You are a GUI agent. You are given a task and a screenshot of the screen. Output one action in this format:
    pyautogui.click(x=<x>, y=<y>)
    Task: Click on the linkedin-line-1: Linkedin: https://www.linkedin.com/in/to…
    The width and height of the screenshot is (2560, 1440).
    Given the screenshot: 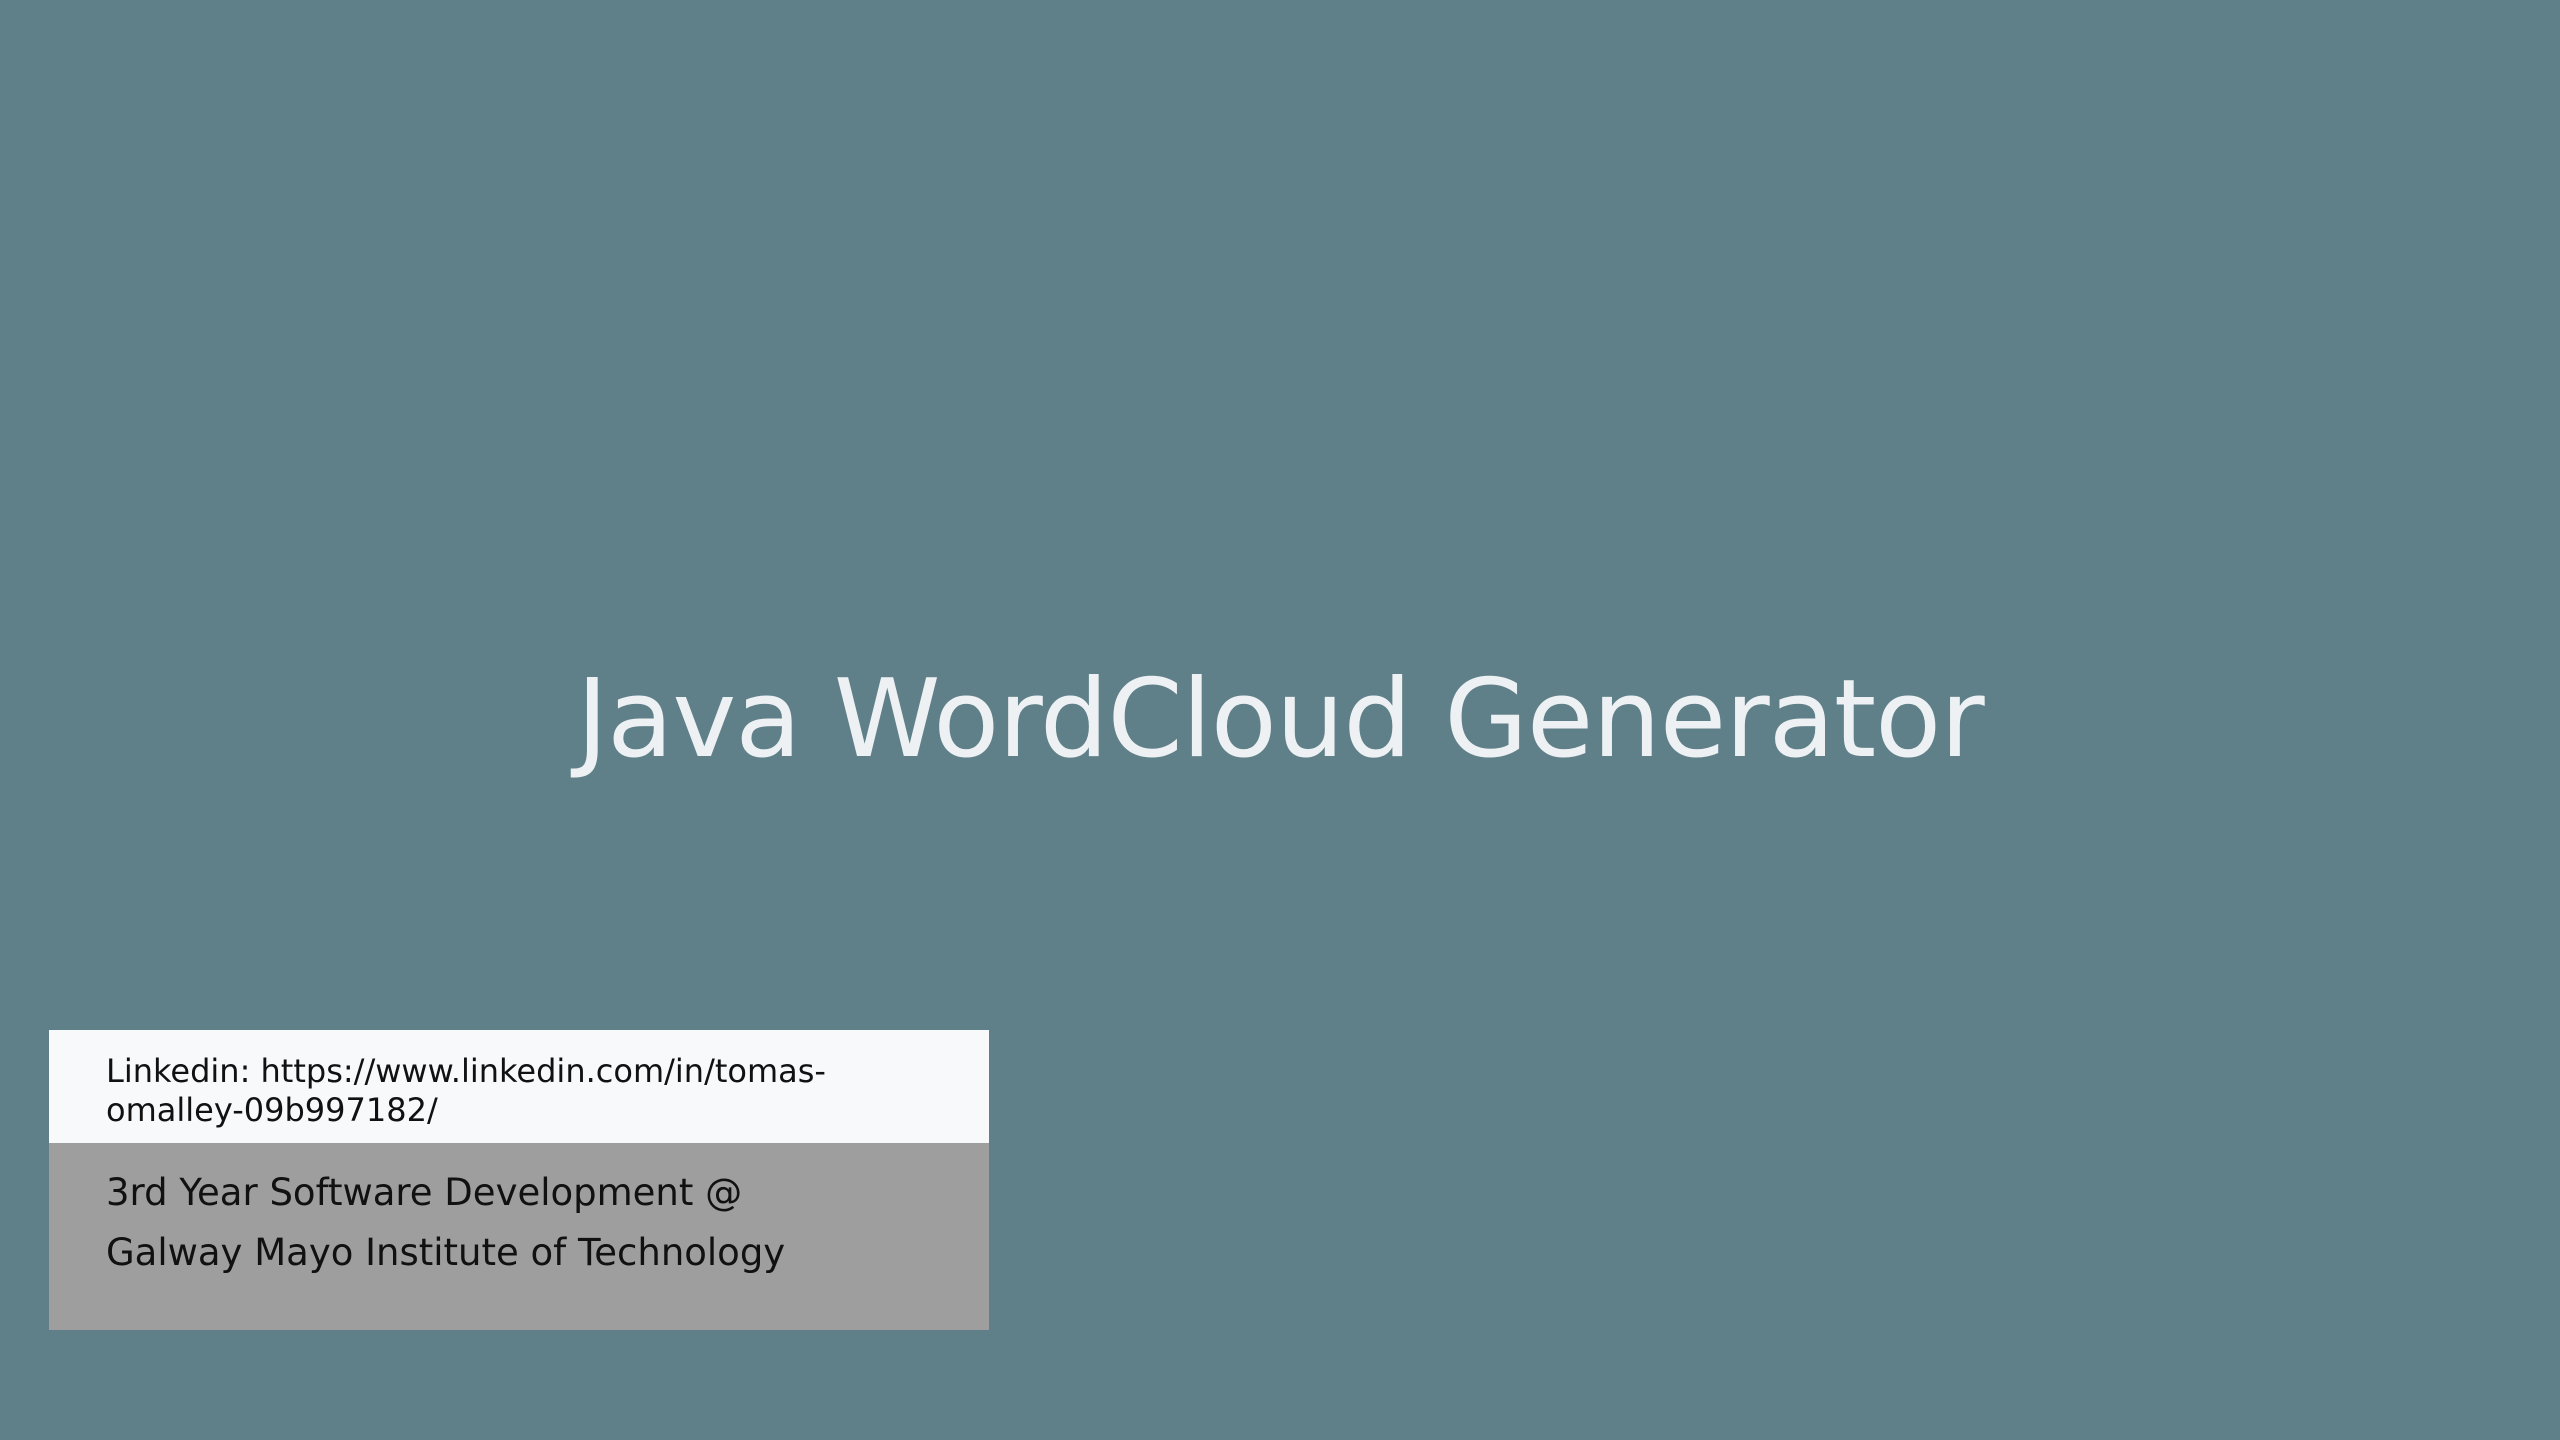 What is the action you would take?
    pyautogui.click(x=466, y=1071)
    